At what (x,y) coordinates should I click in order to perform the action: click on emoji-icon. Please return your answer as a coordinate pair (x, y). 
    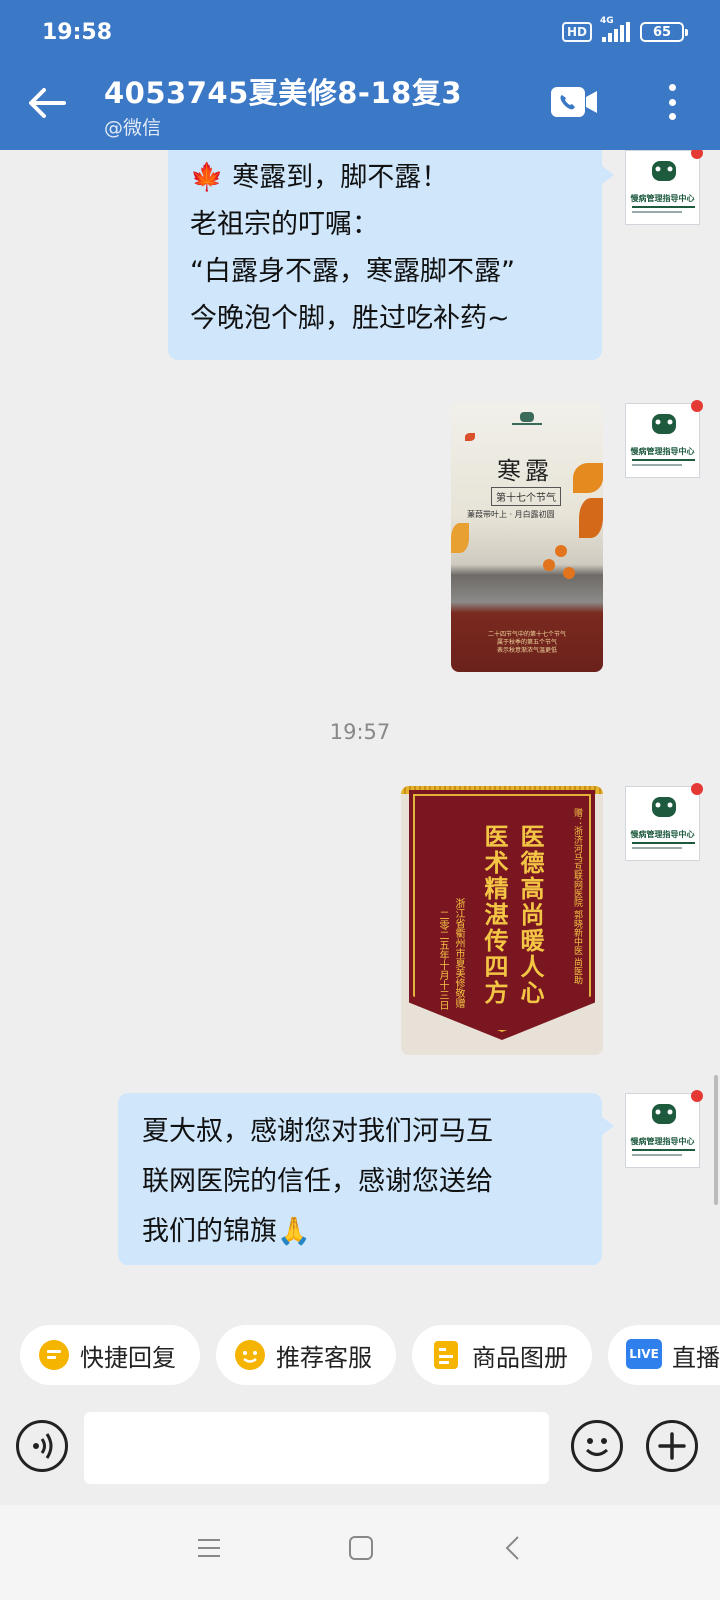
    Looking at the image, I should click on (597, 1447).